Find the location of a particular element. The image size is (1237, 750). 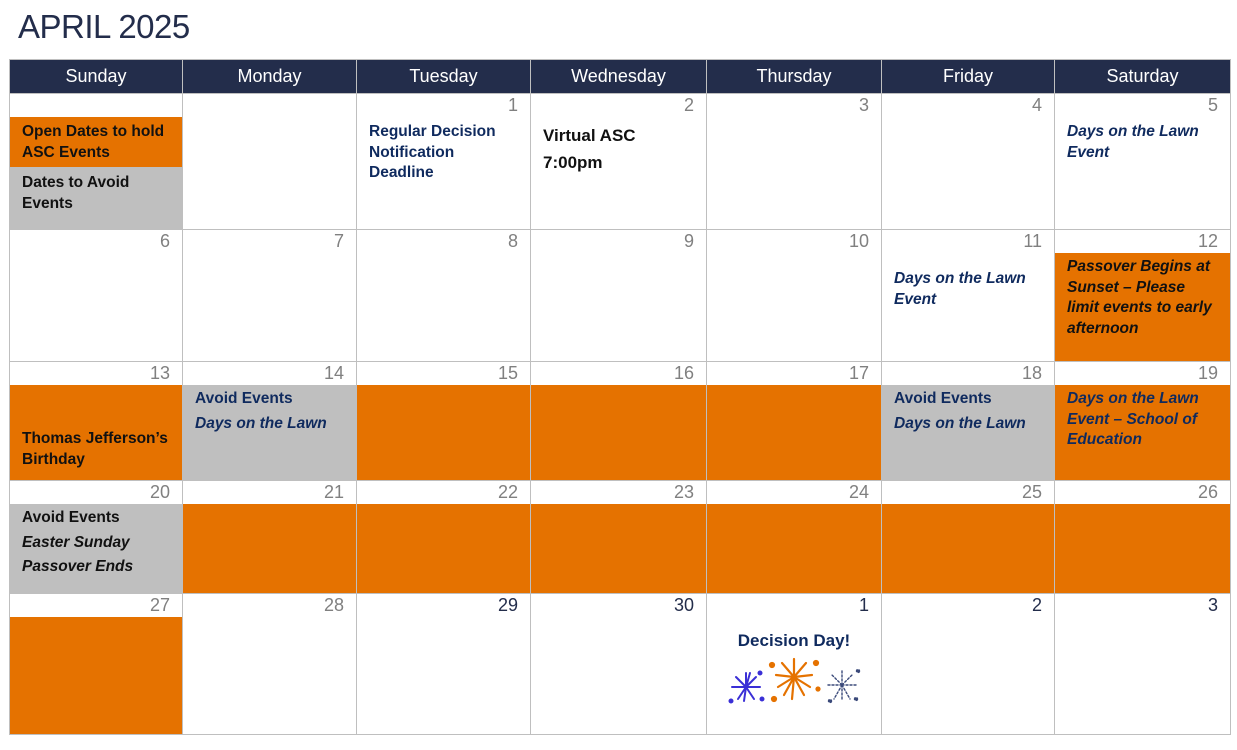

day-cell-apr-30: 30 is located at coordinates (618, 664).